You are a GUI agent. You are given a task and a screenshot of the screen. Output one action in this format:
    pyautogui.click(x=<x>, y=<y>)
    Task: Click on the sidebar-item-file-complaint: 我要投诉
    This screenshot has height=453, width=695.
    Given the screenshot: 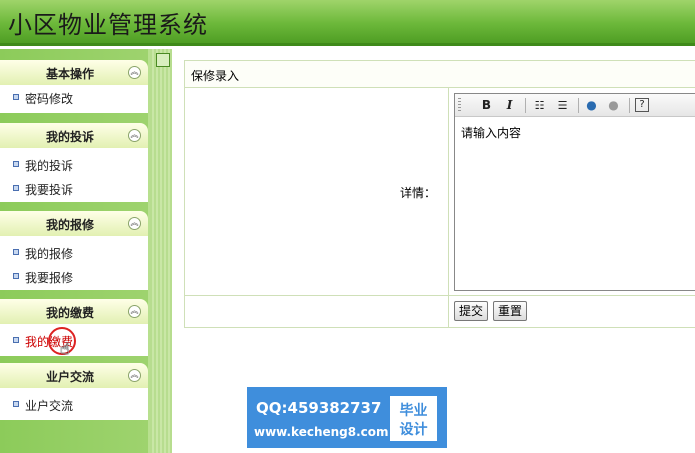 What is the action you would take?
    pyautogui.click(x=74, y=188)
    